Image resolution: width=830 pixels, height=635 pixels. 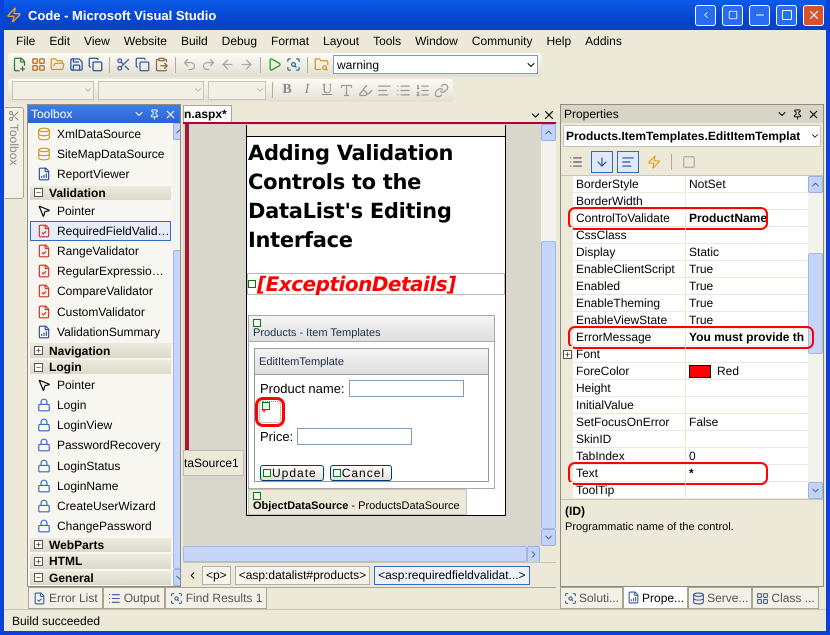 I want to click on minimize-button, so click(x=759, y=15).